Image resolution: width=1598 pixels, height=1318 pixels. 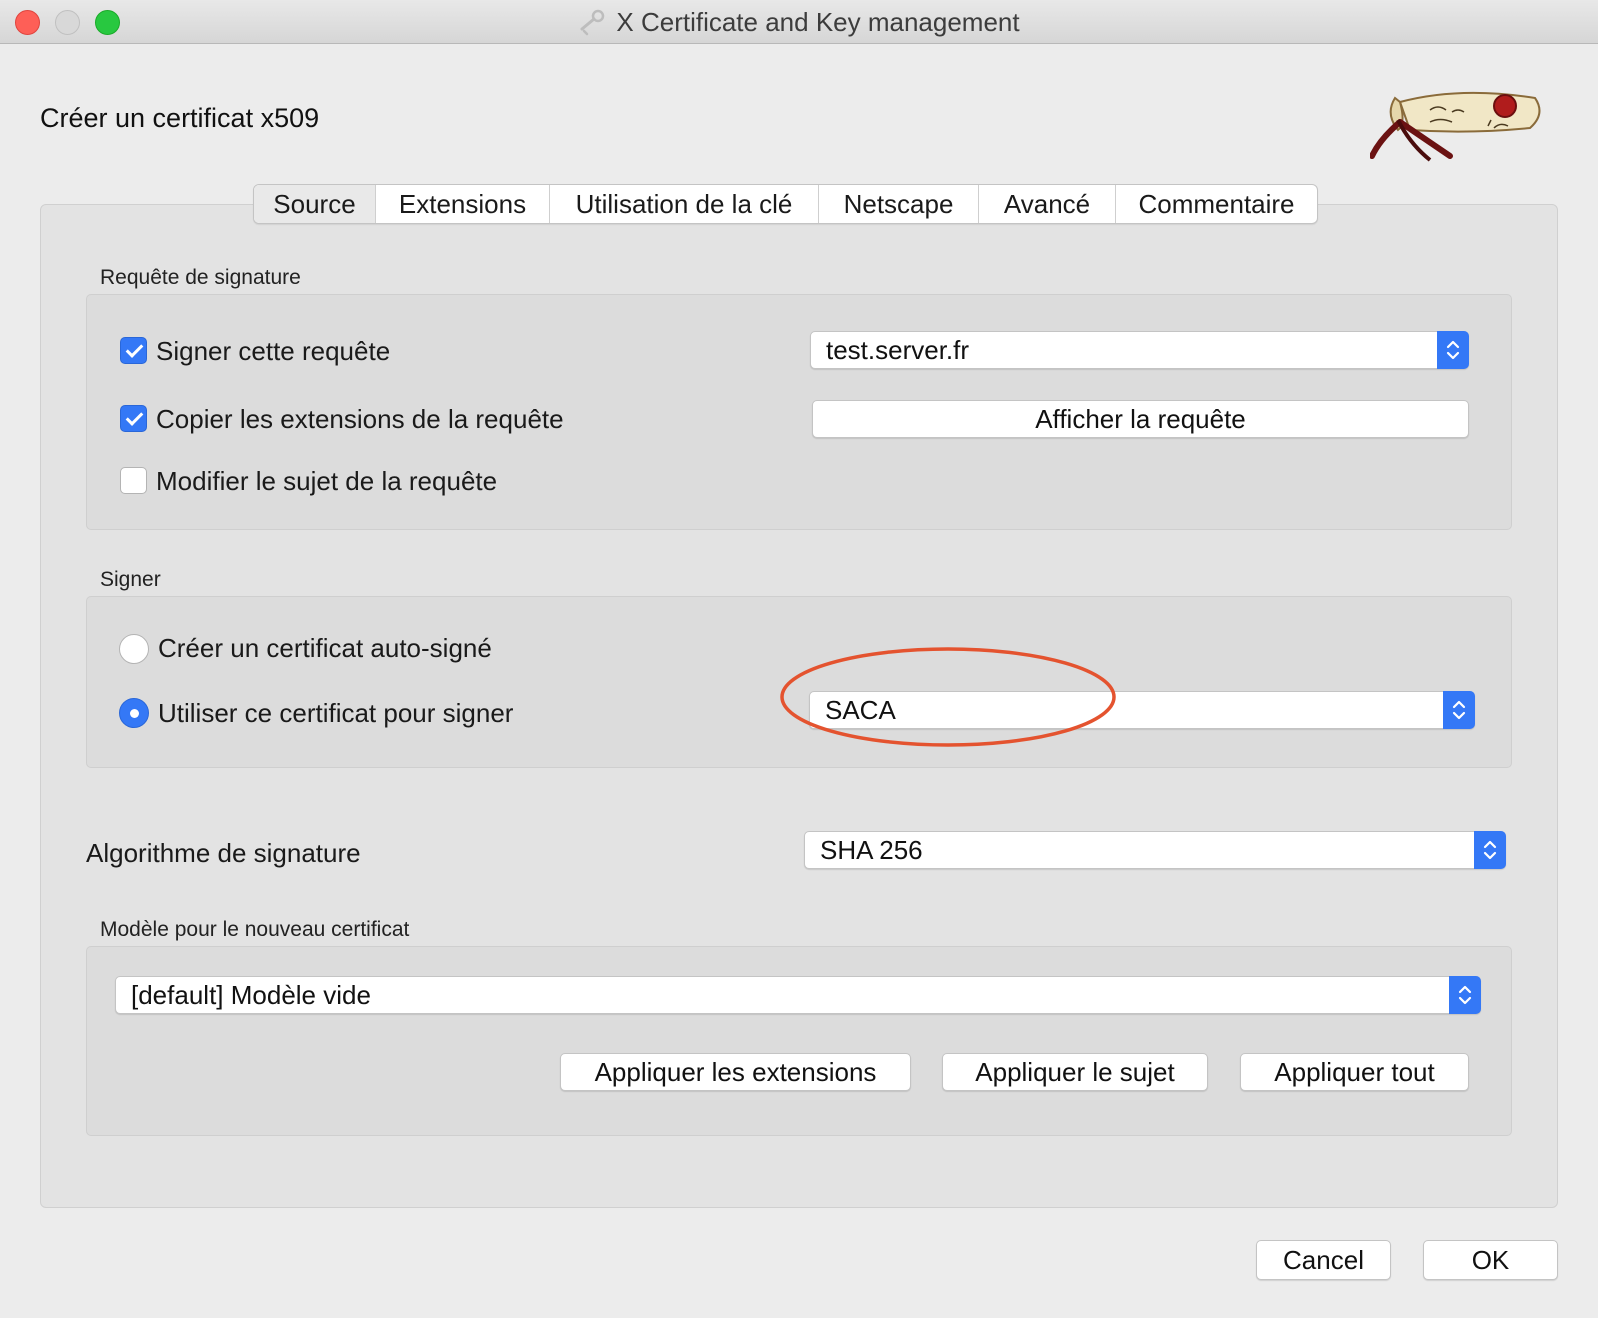 What do you see at coordinates (1155, 850) in the screenshot?
I see `algorithm-select: SHA 256` at bounding box center [1155, 850].